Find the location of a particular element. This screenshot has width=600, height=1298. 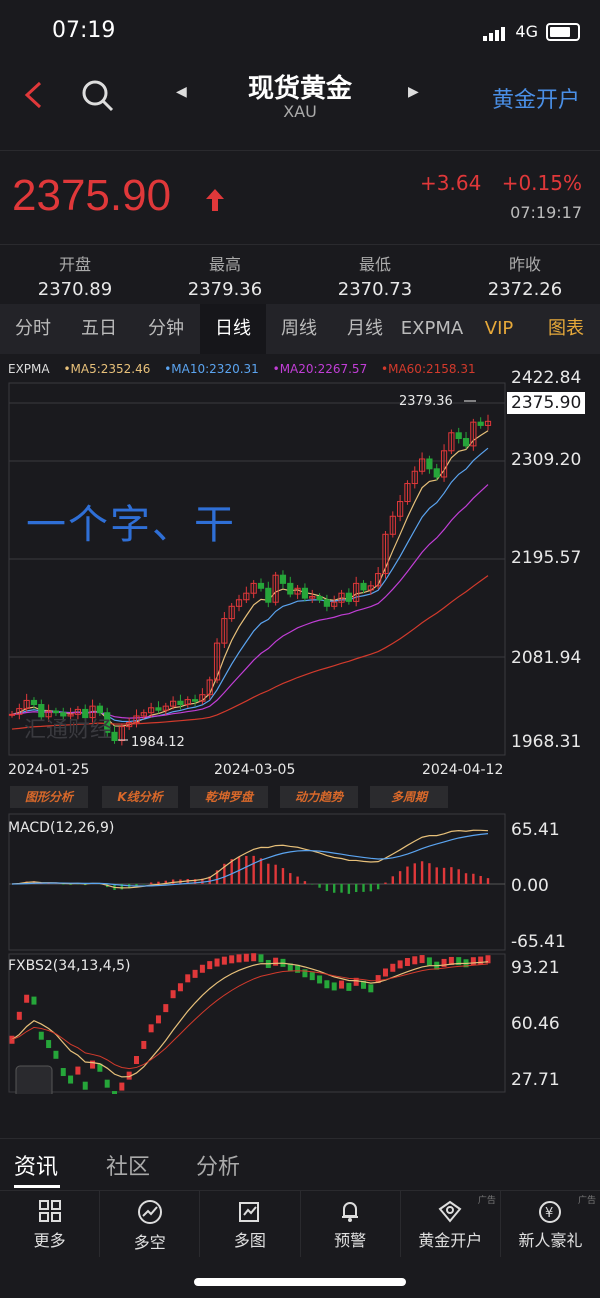

tab-minute: 分钟 is located at coordinates (166, 329).